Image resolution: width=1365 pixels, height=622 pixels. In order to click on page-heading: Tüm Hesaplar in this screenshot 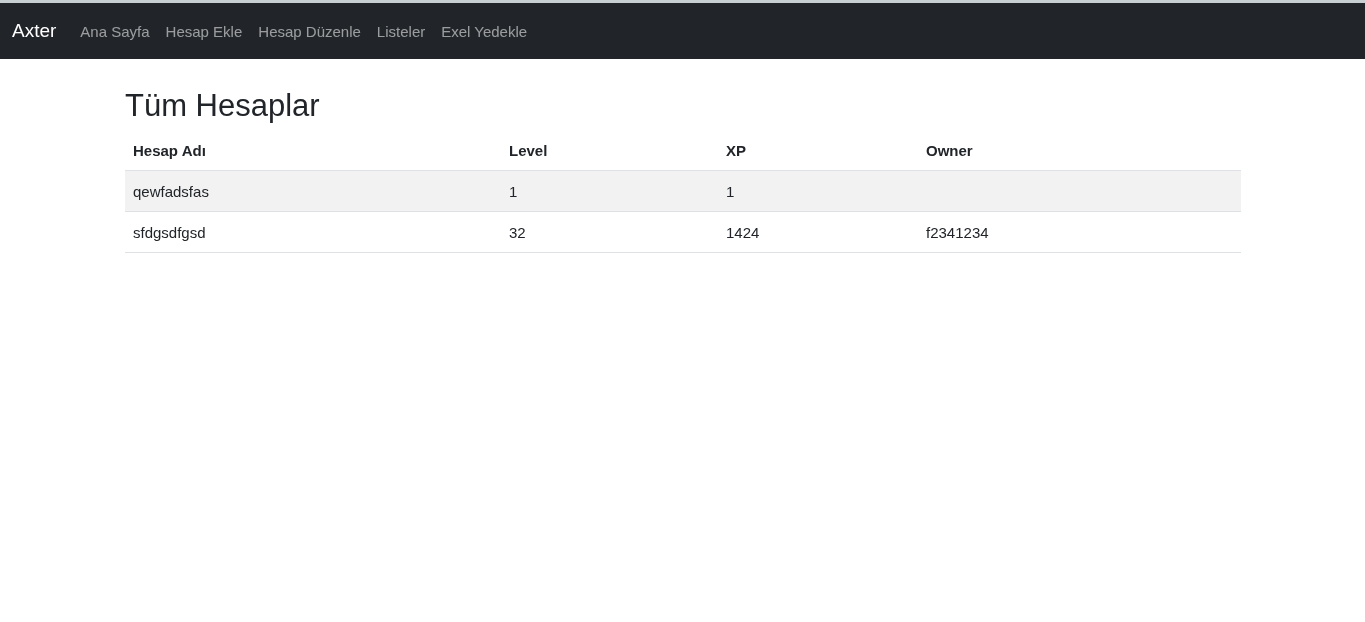, I will do `click(223, 106)`.